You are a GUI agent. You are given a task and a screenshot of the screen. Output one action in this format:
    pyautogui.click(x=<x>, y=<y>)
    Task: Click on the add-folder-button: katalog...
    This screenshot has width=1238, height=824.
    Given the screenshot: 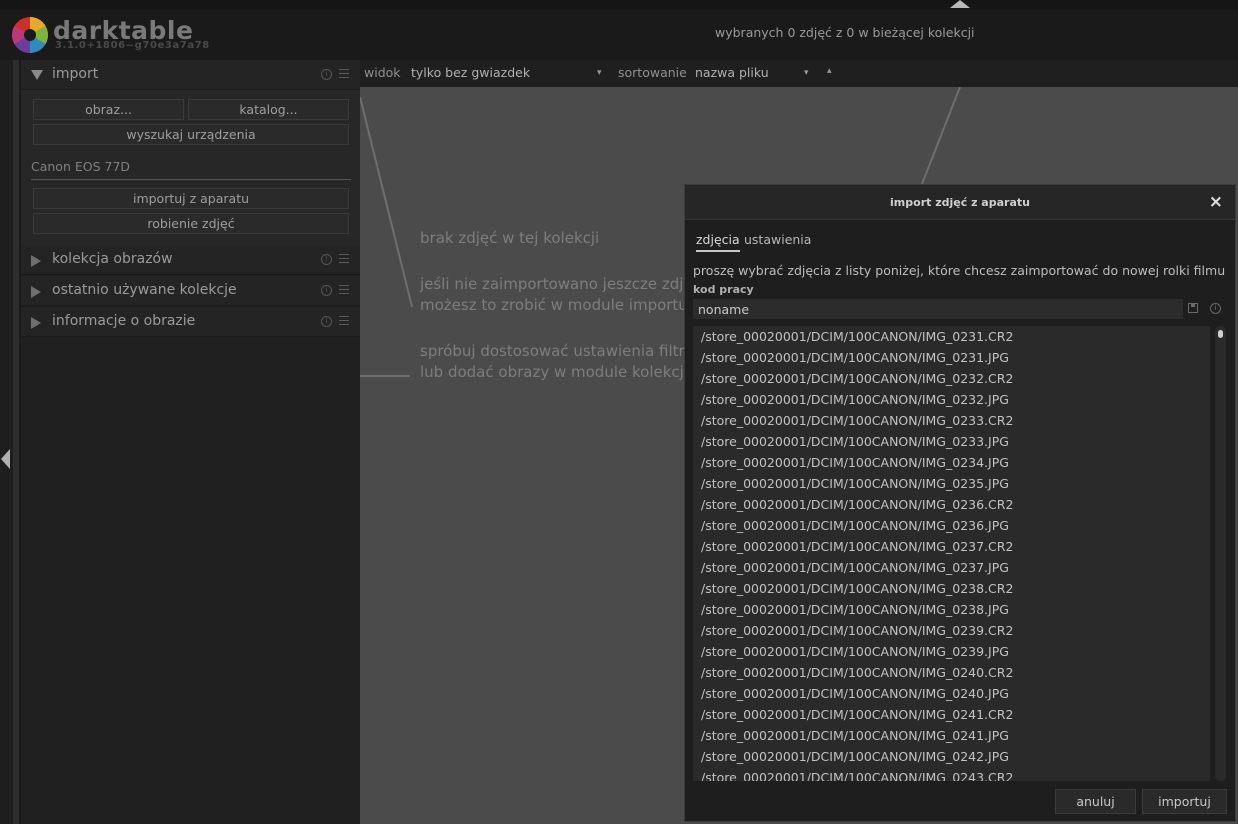 What is the action you would take?
    pyautogui.click(x=268, y=109)
    